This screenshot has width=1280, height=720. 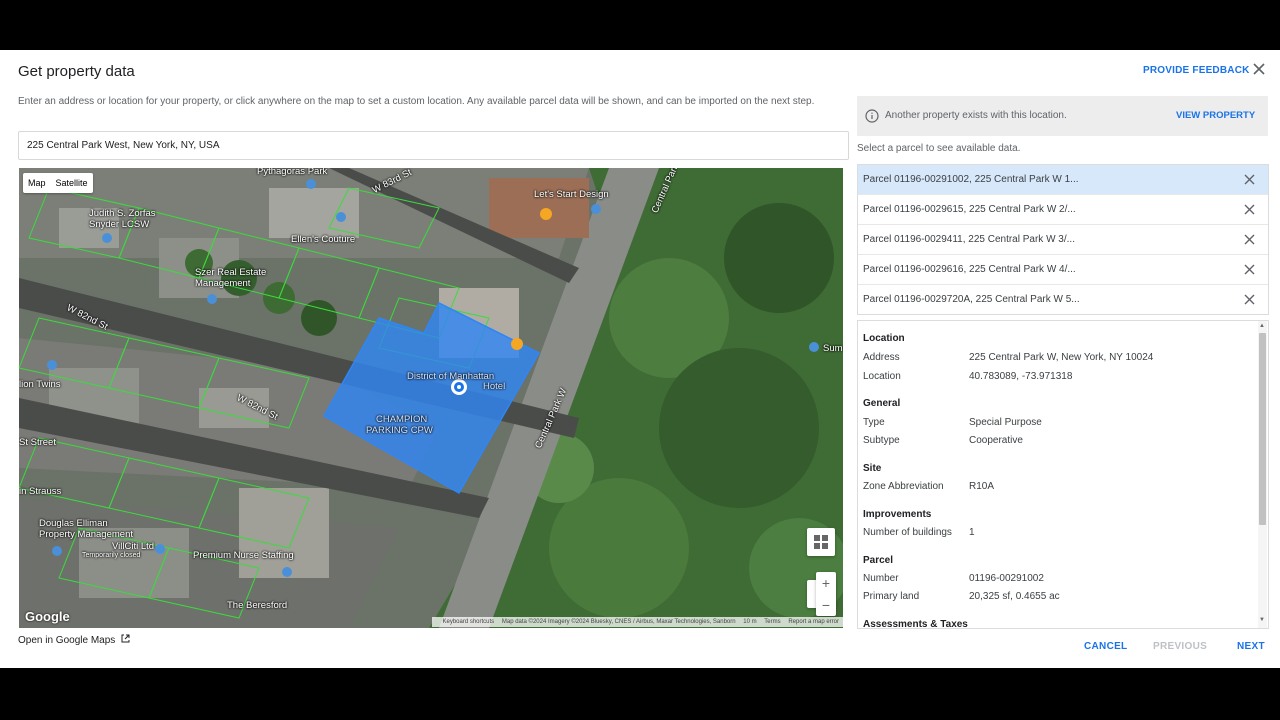 I want to click on buildings-value: 1, so click(x=972, y=532).